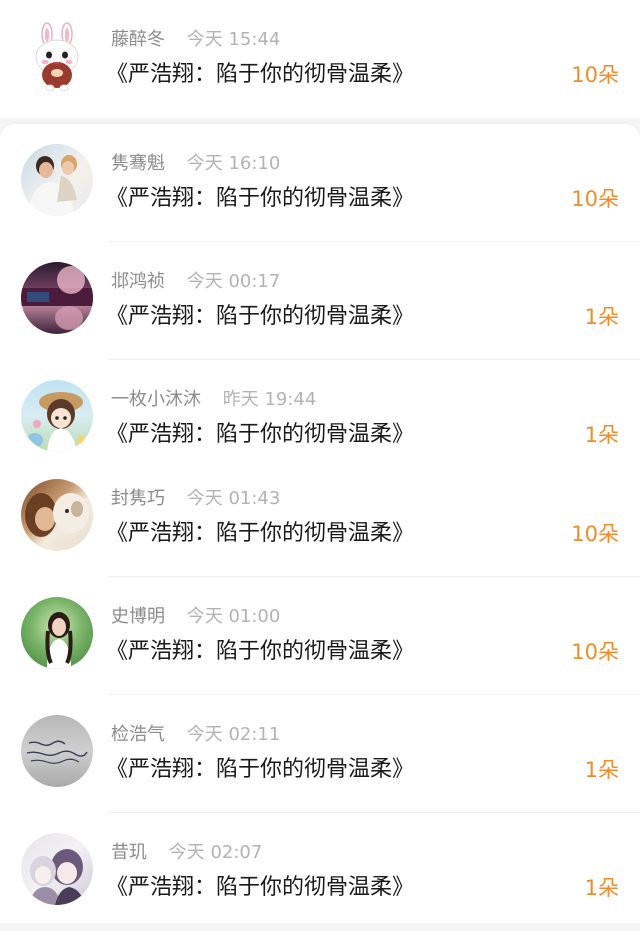 This screenshot has height=931, width=640. Describe the element at coordinates (57, 298) in the screenshot. I see `dark-portrait-avatar` at that location.